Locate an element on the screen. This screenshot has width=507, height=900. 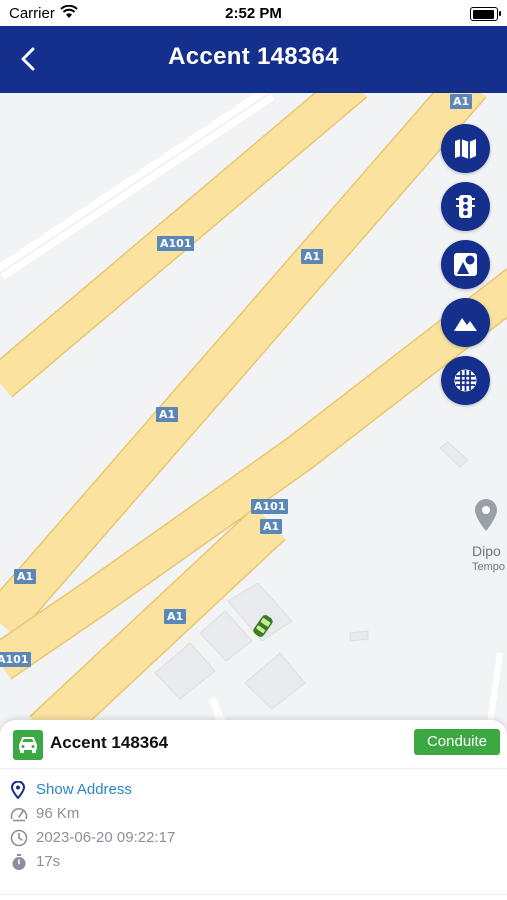
traffic-layer-button is located at coordinates (465, 206).